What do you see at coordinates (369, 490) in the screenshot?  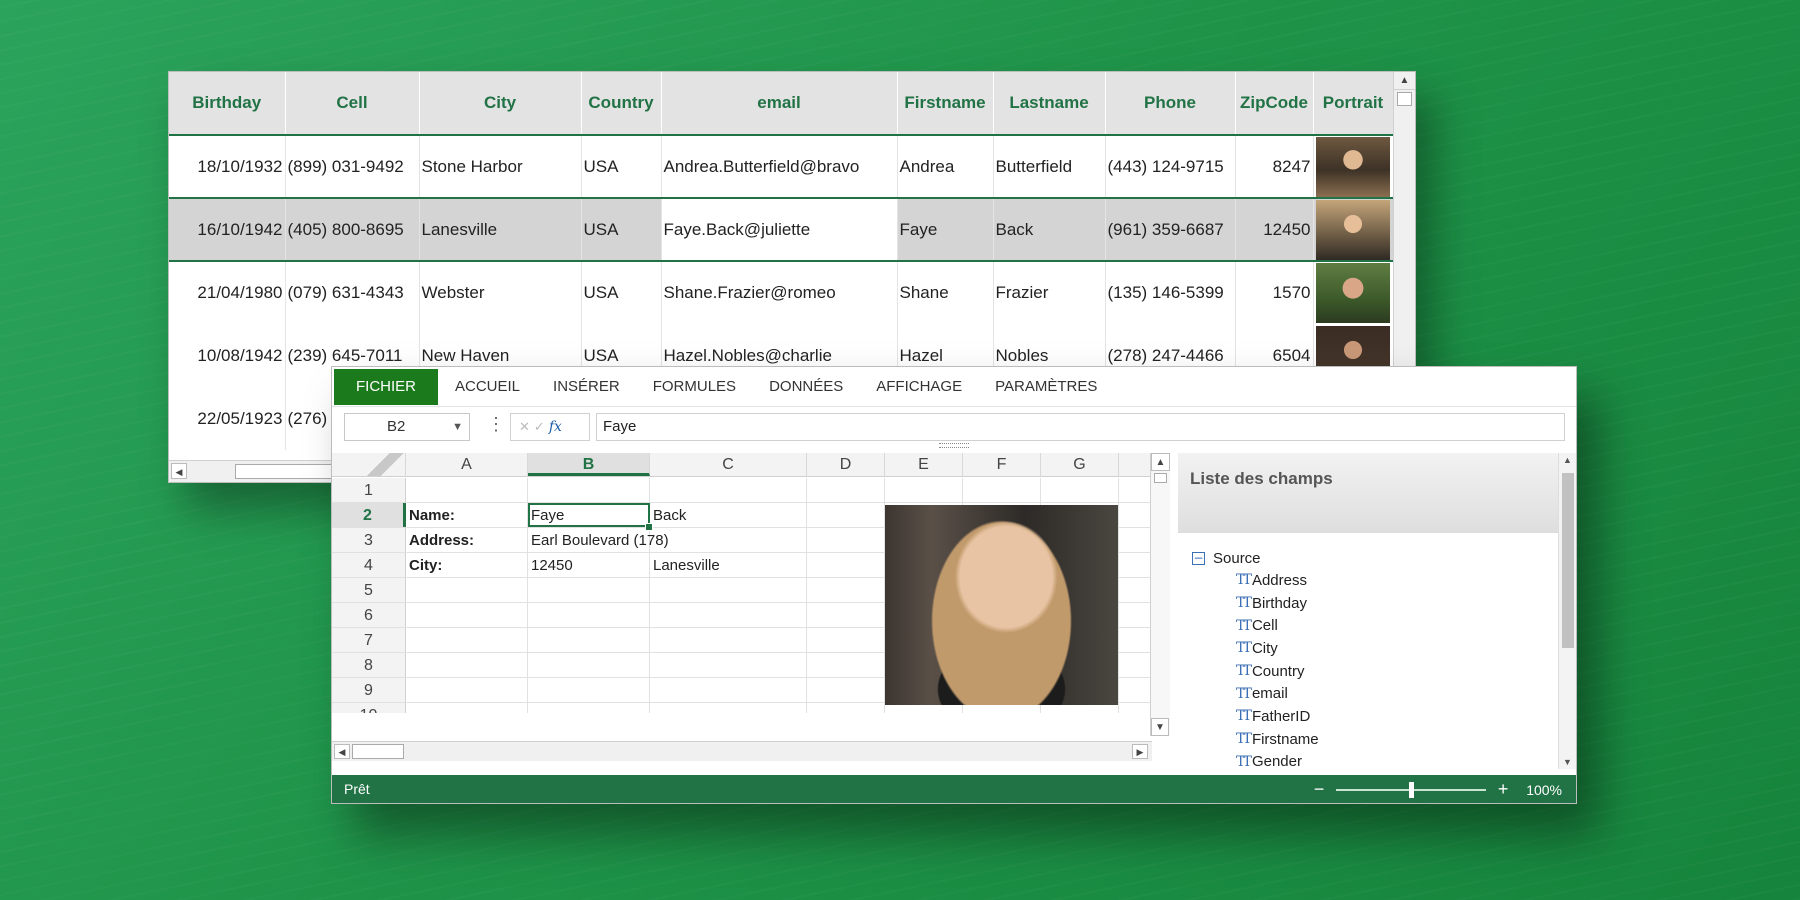 I see `row-header: 1` at bounding box center [369, 490].